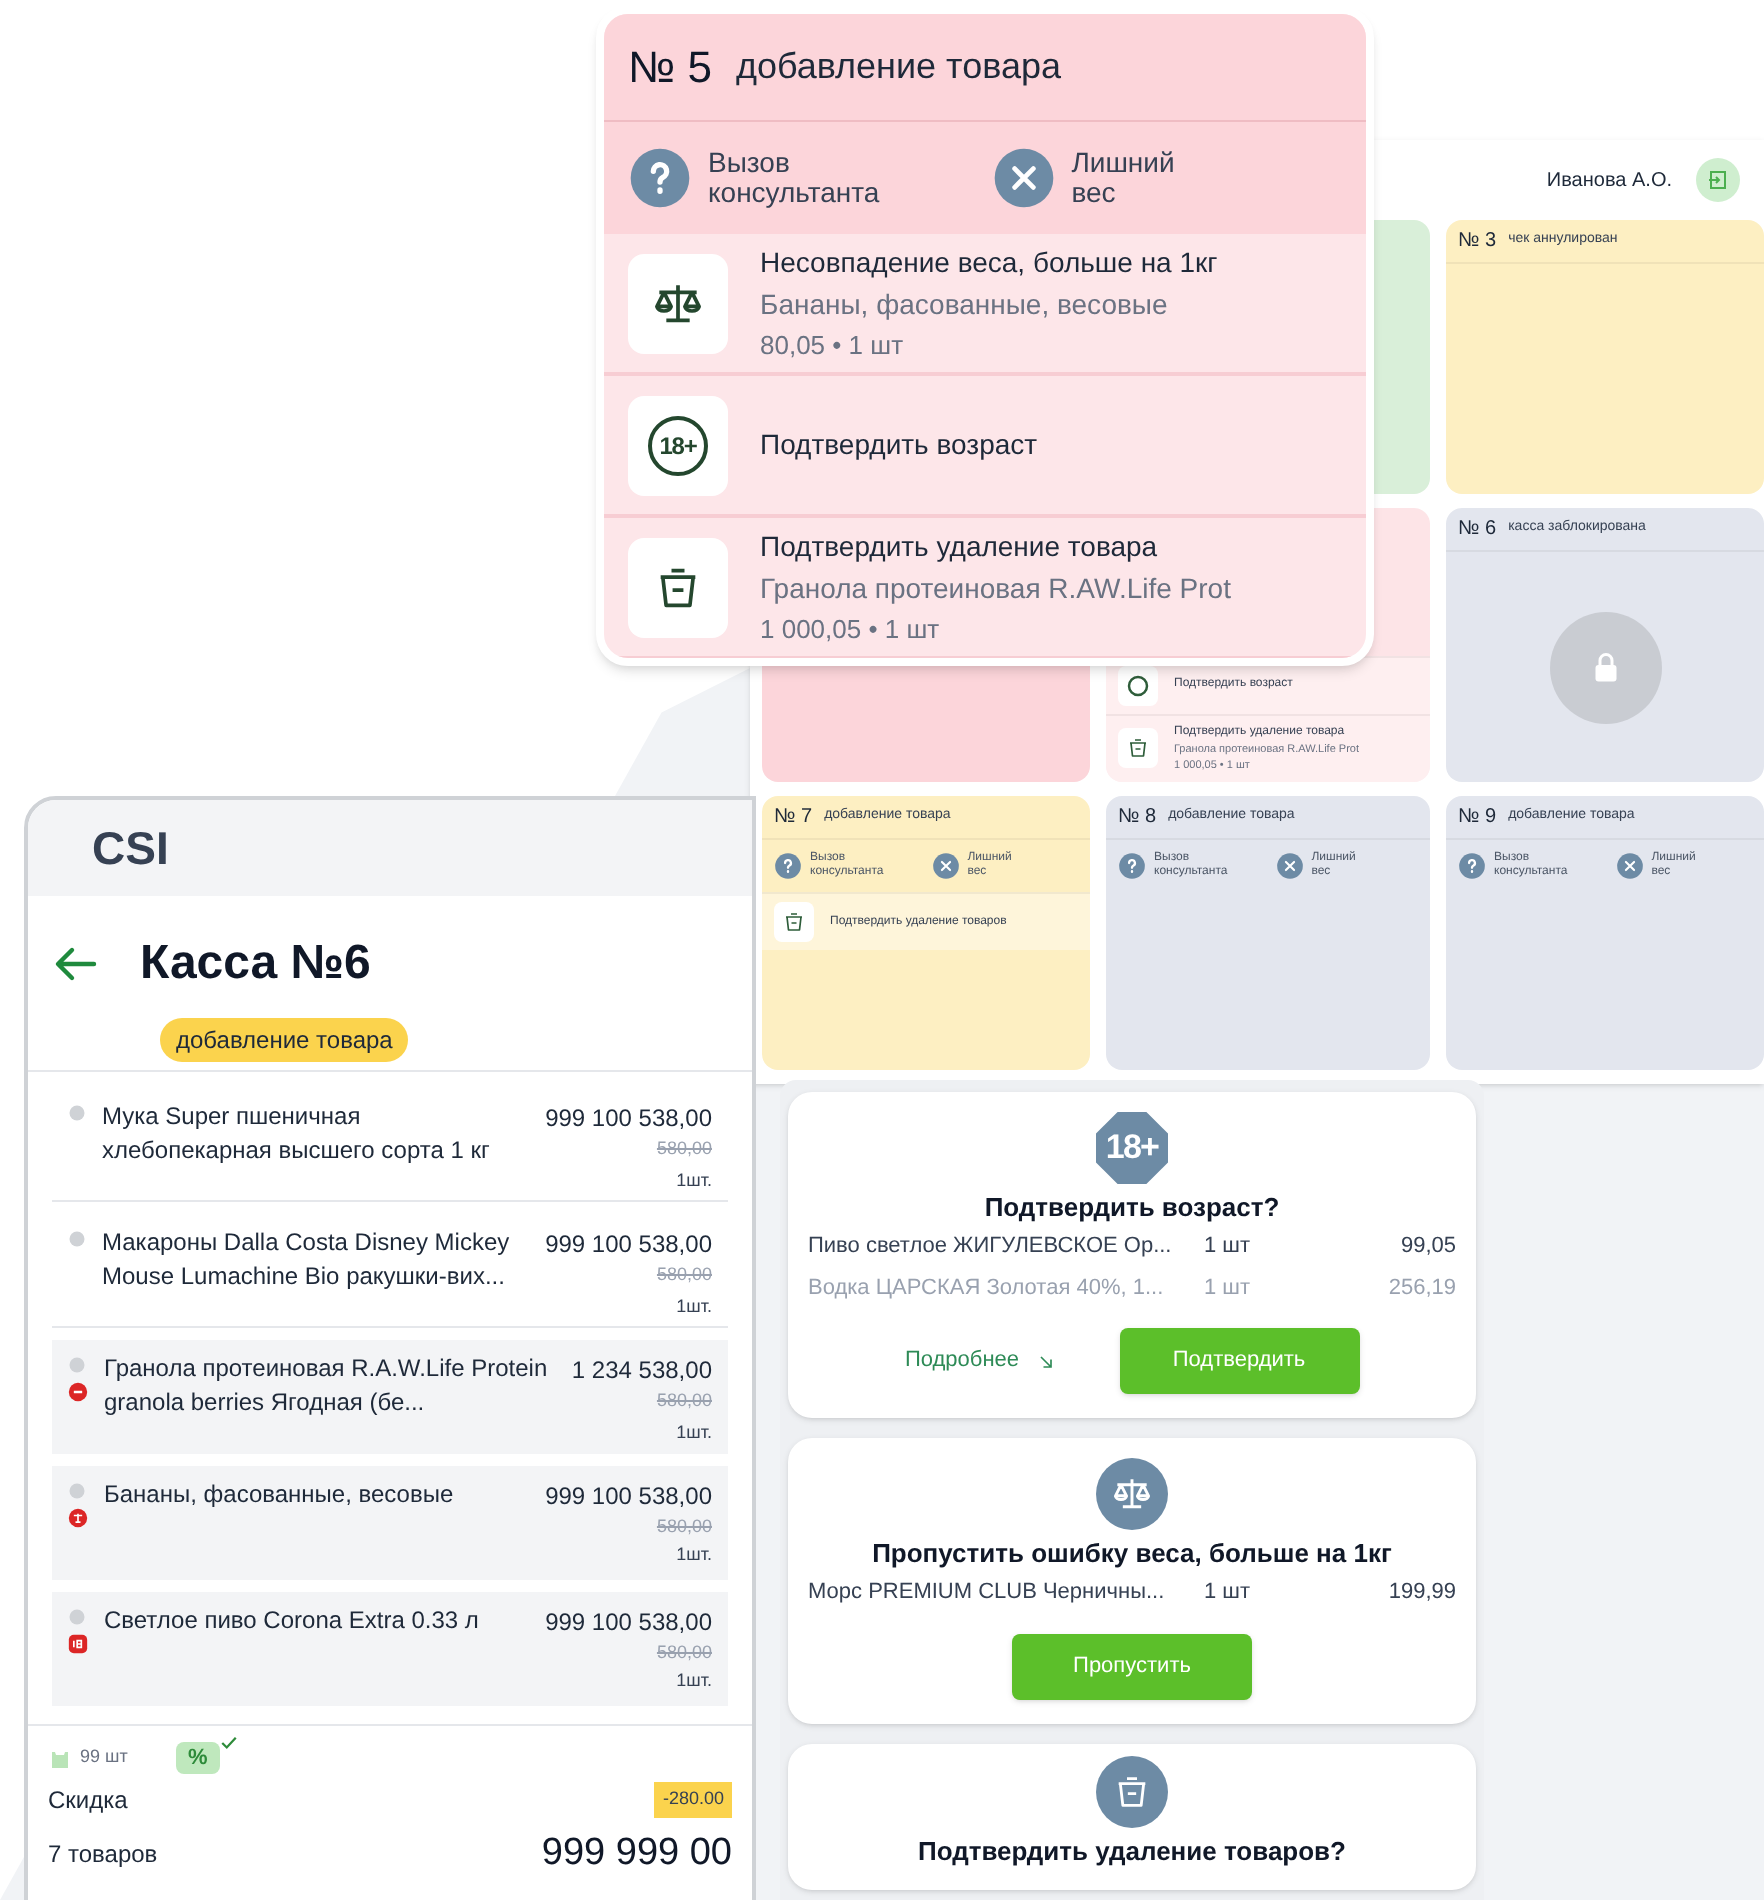 The width and height of the screenshot is (1764, 1900). Describe the element at coordinates (995, 588) in the screenshot. I see `issue-item: Гранола протеиновая R.AW.Life Prot` at that location.